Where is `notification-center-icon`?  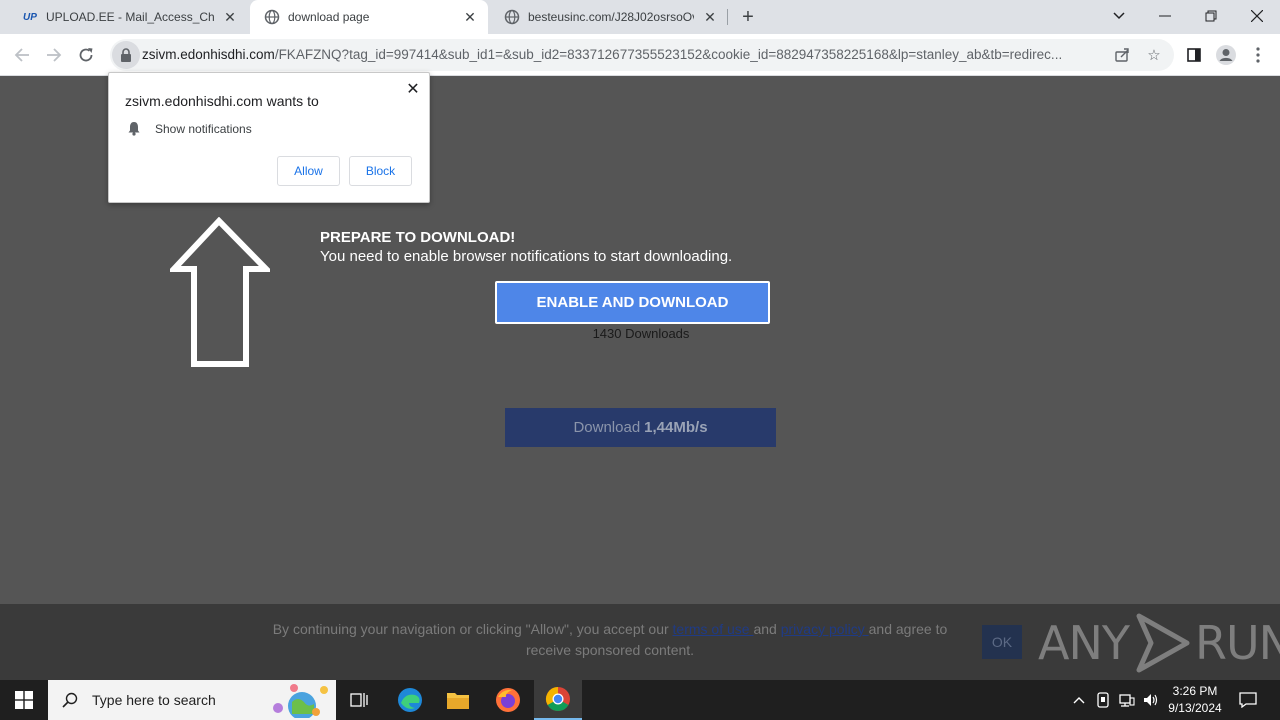
notification-center-icon is located at coordinates (1248, 700).